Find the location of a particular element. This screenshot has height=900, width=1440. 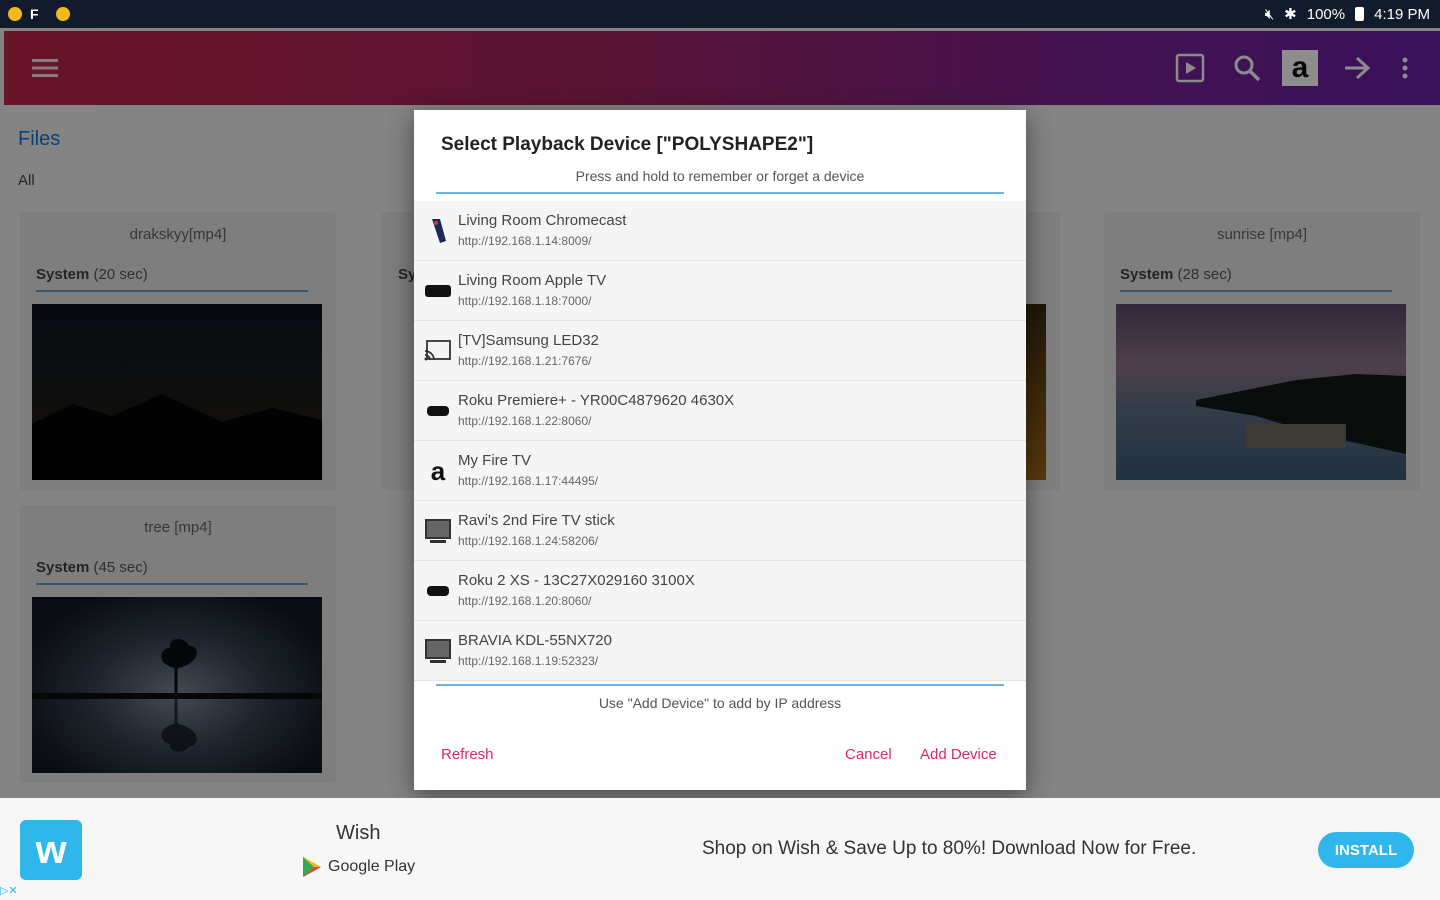

device-url: http://192.168.1.22:8060/ is located at coordinates (525, 421).